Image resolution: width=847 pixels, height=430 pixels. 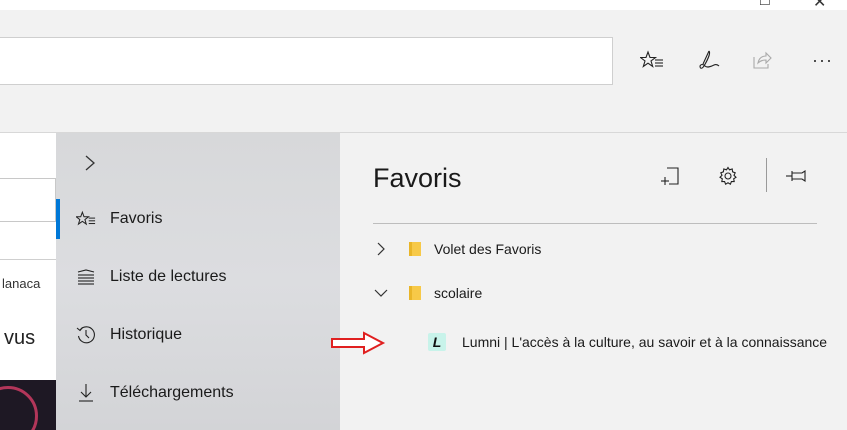 What do you see at coordinates (21, 283) in the screenshot?
I see `page-text-fragment: lanaca` at bounding box center [21, 283].